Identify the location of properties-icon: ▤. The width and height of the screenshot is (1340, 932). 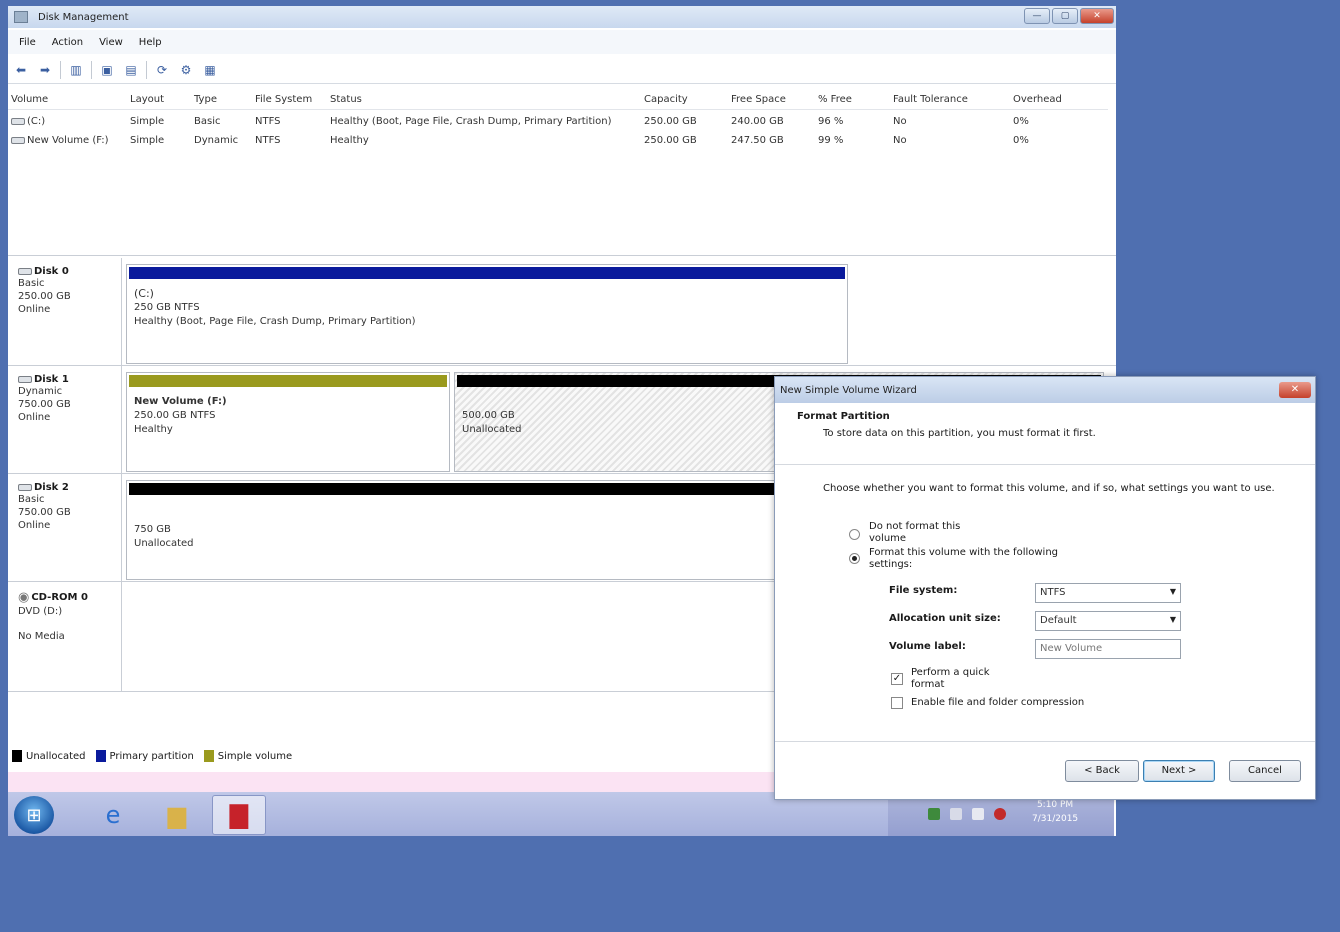
(131, 70).